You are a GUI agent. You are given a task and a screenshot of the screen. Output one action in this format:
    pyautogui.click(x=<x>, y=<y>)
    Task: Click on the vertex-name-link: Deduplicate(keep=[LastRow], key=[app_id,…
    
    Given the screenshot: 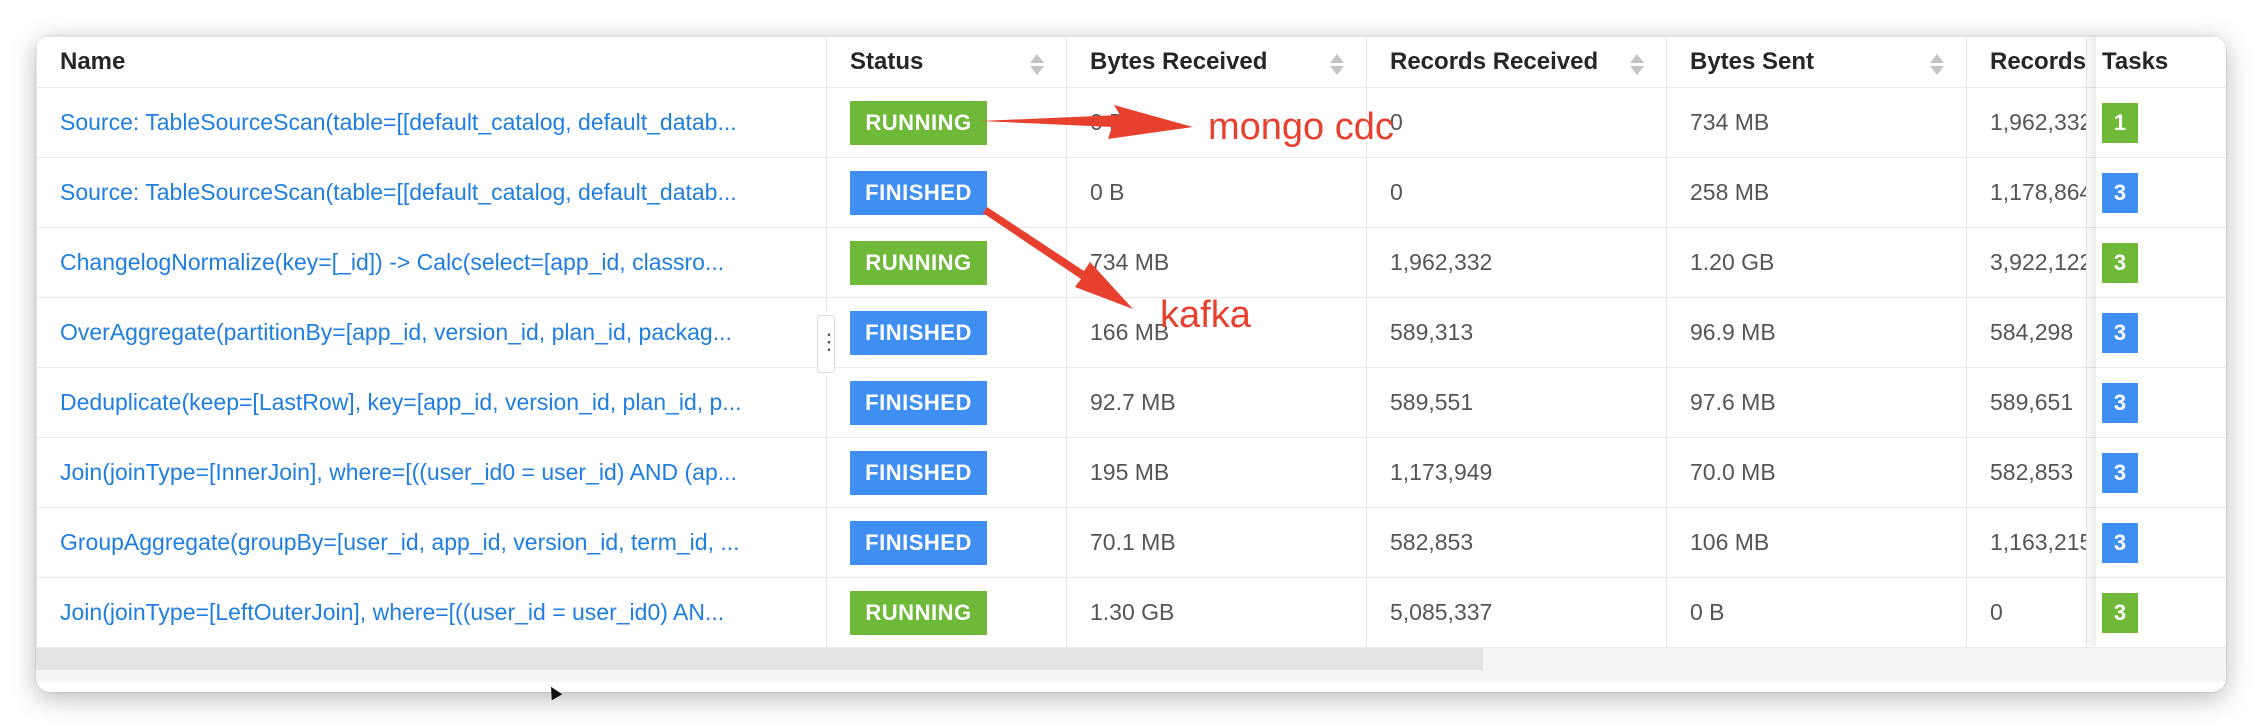 What is the action you would take?
    pyautogui.click(x=431, y=402)
    